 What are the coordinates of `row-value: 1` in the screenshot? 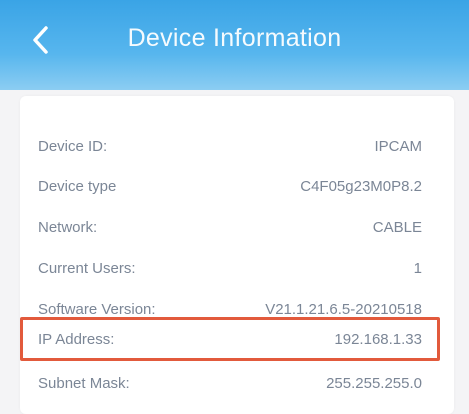 It's located at (417, 268).